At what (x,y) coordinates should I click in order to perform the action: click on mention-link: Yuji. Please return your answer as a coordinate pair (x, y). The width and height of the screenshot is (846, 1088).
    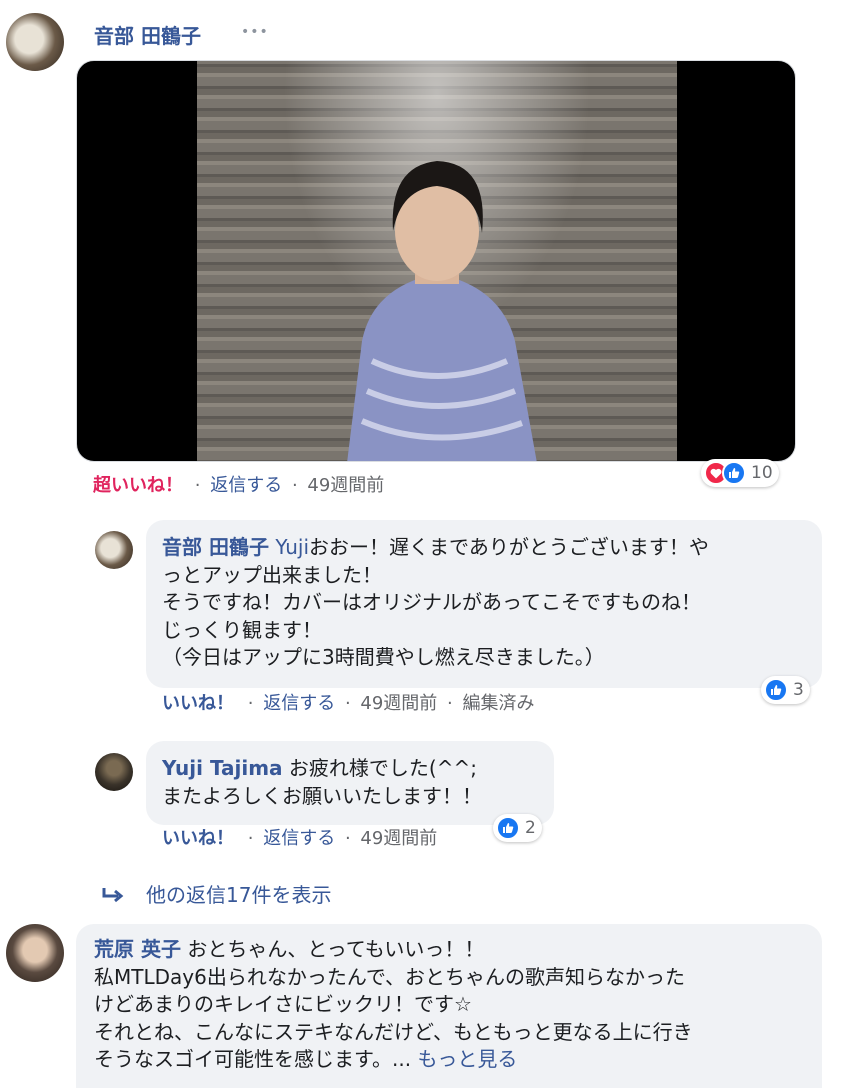
    Looking at the image, I should click on (292, 547).